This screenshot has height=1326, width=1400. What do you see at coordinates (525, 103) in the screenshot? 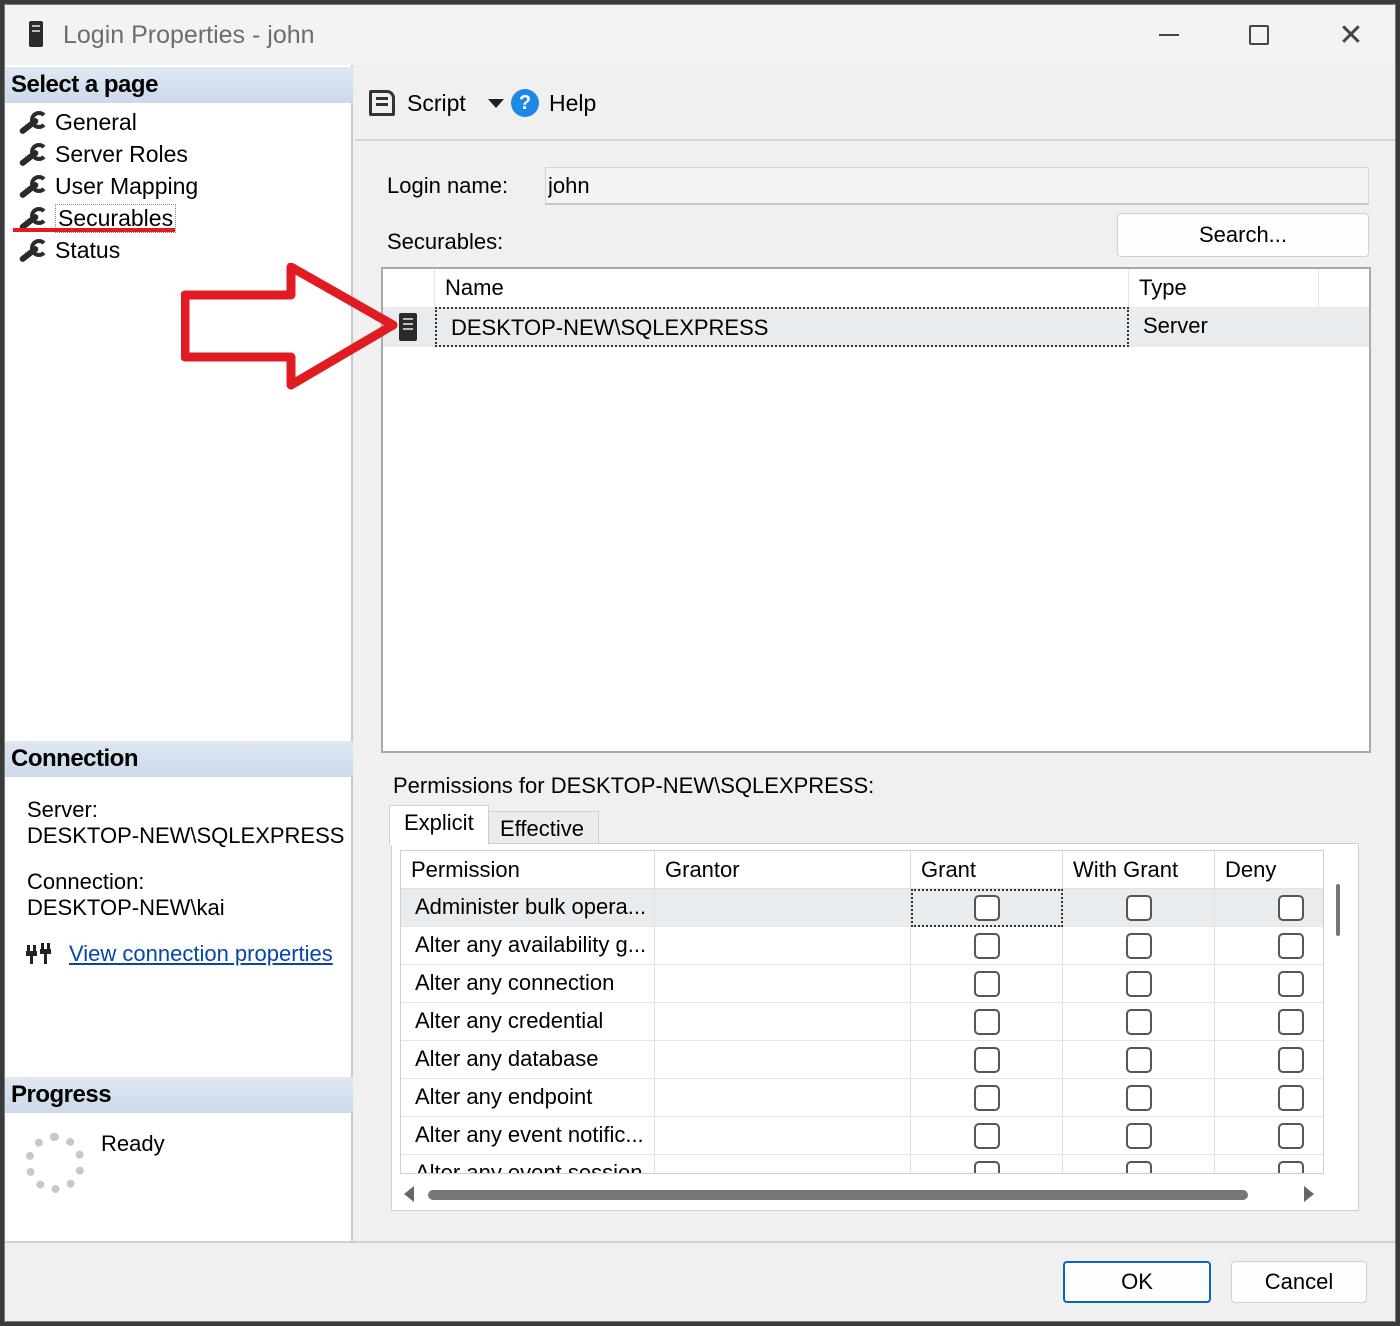
I see `help-icon: ?` at bounding box center [525, 103].